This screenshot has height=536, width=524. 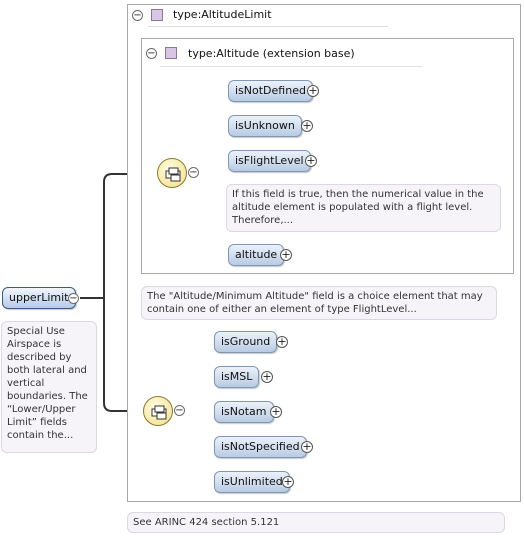 I want to click on element-isNotDefined: isNotDefined, so click(x=270, y=91).